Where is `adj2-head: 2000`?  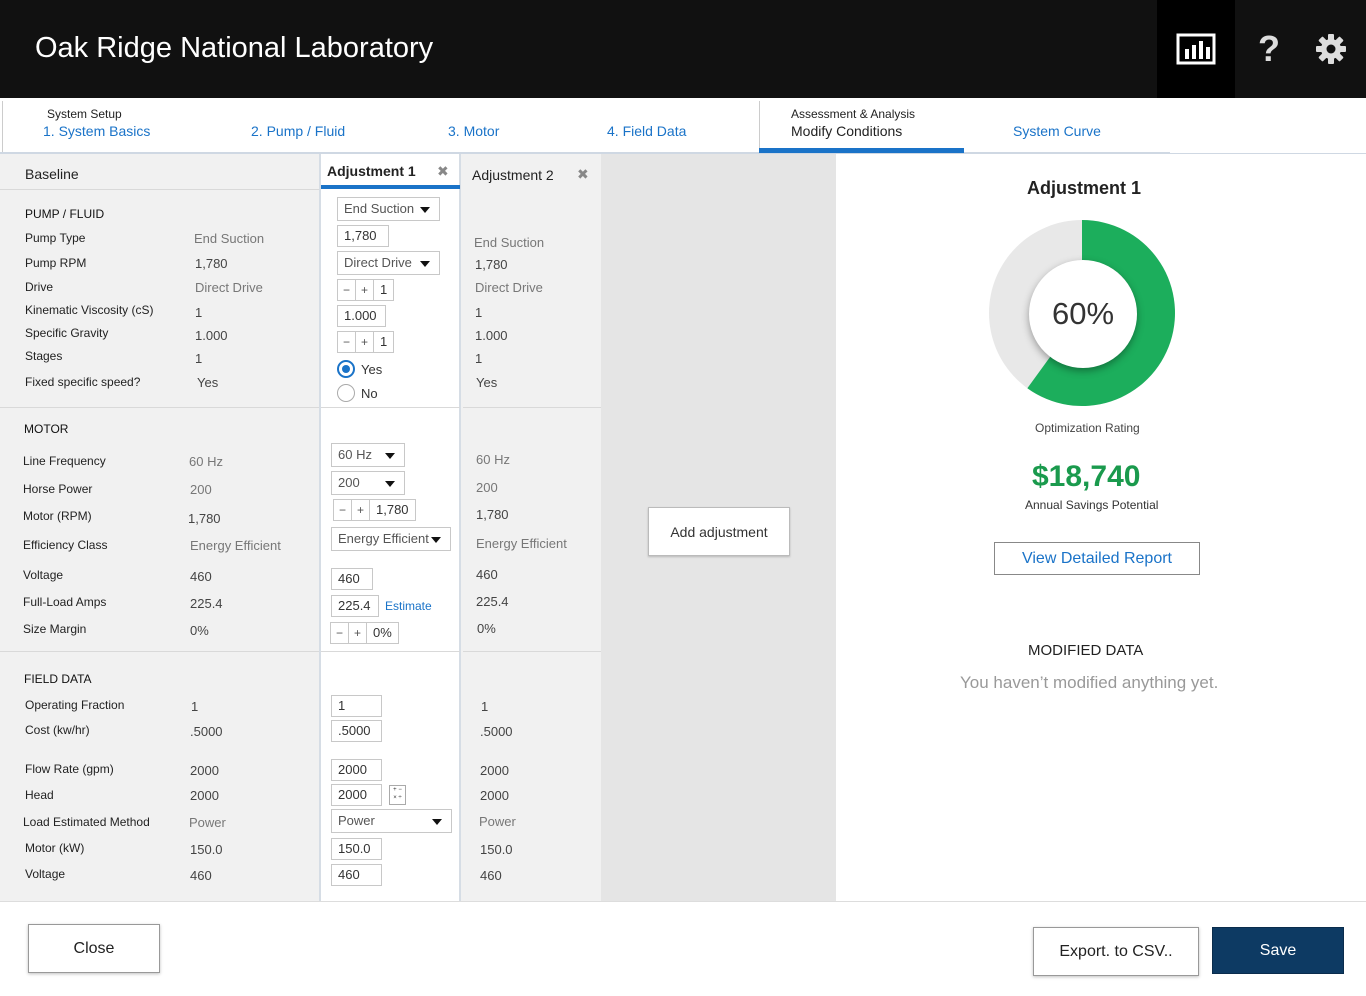 adj2-head: 2000 is located at coordinates (494, 795).